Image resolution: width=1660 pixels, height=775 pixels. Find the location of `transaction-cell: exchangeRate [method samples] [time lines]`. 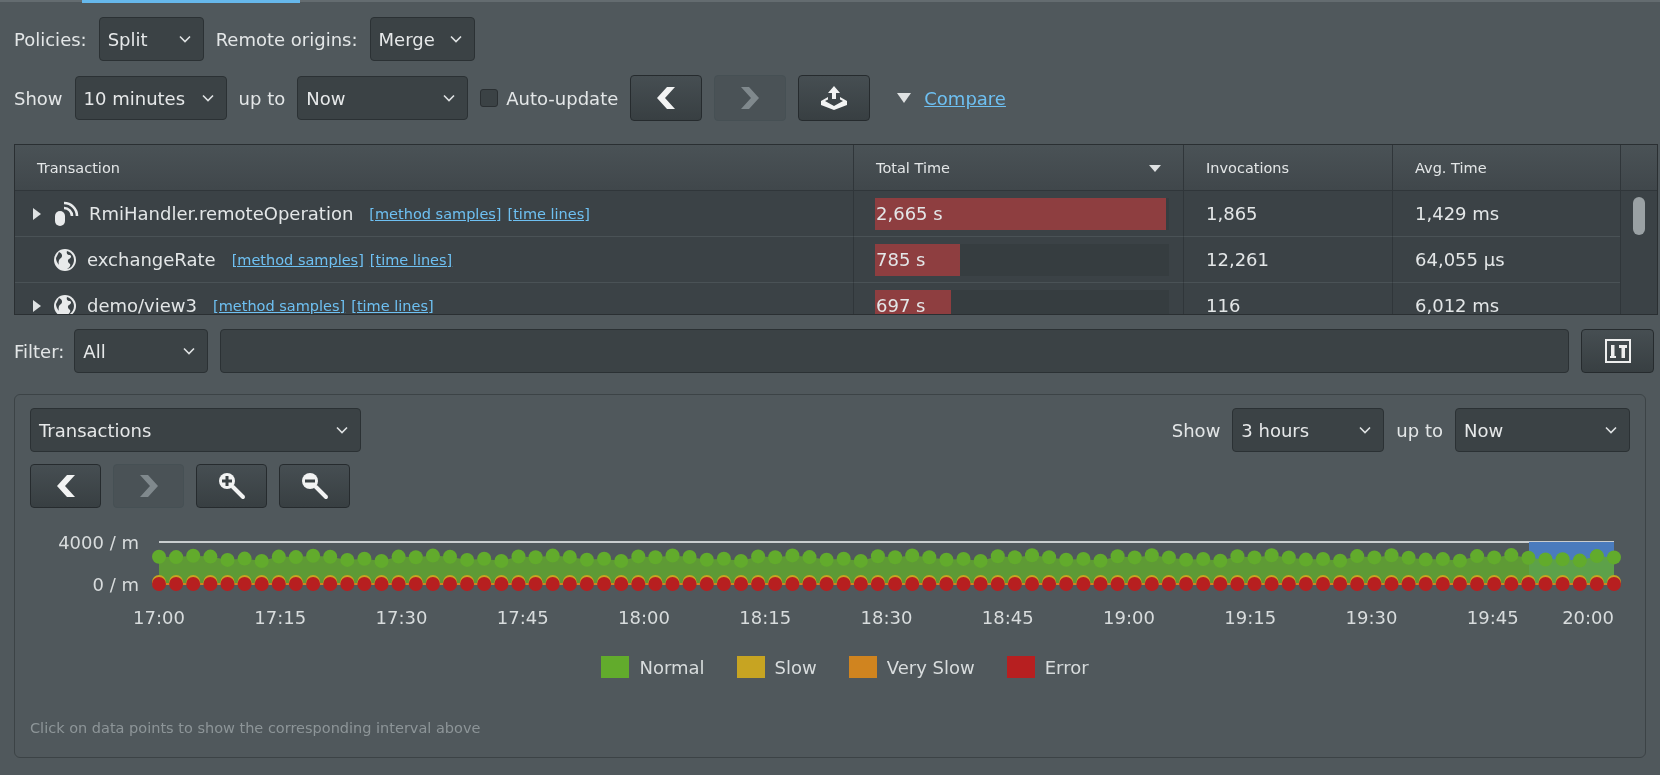

transaction-cell: exchangeRate [method samples] [time lines] is located at coordinates (434, 260).